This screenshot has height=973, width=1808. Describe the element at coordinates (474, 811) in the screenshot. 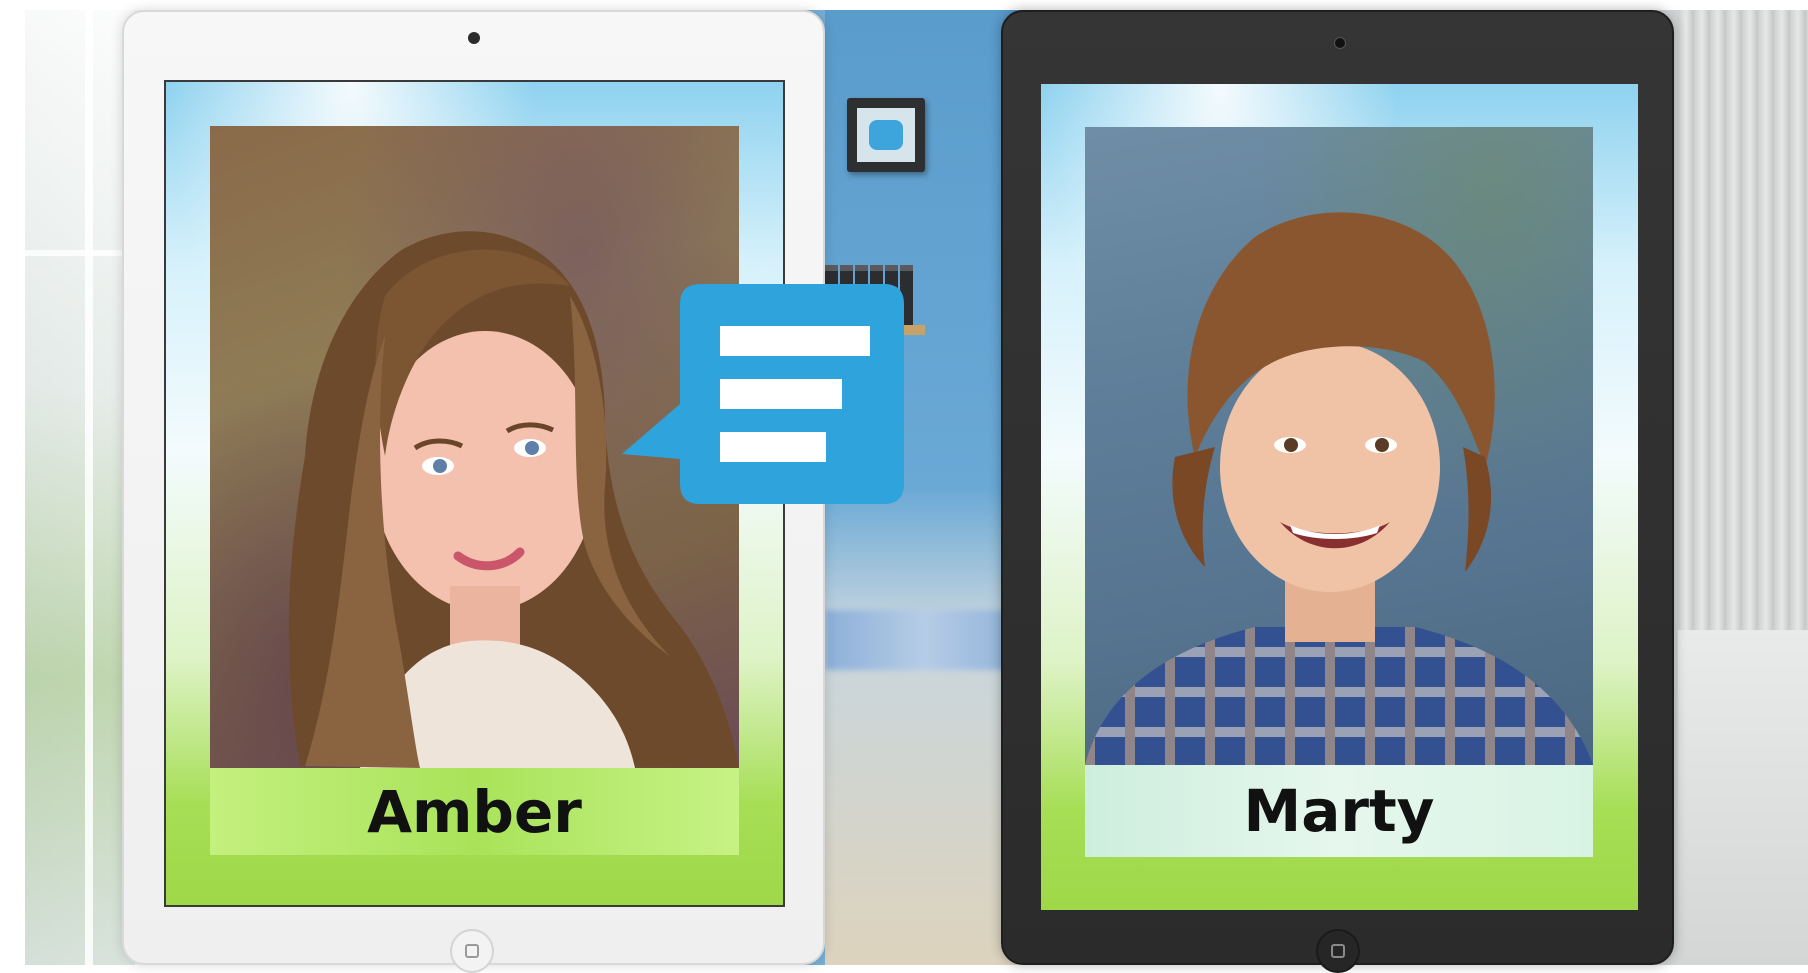

I see `name-label-amber: Amber` at that location.